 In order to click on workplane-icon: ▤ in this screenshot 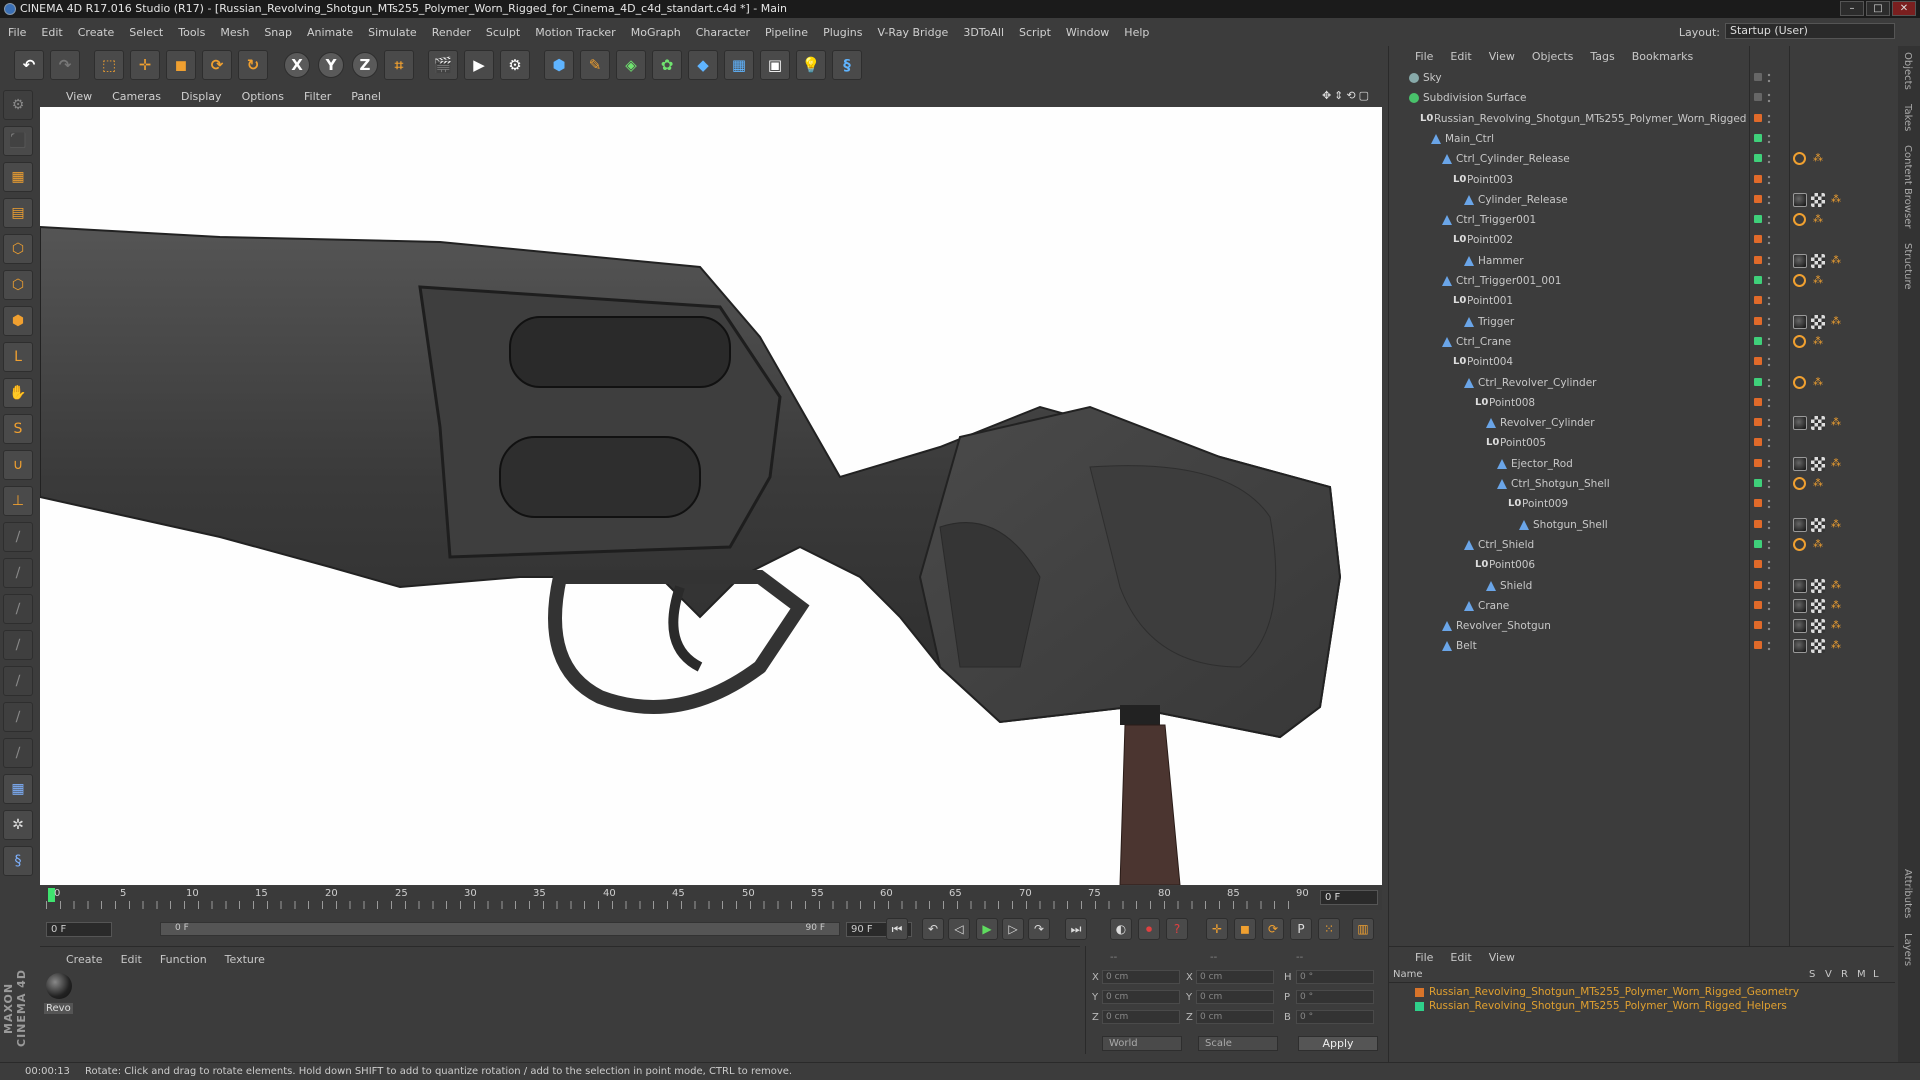, I will do `click(18, 213)`.